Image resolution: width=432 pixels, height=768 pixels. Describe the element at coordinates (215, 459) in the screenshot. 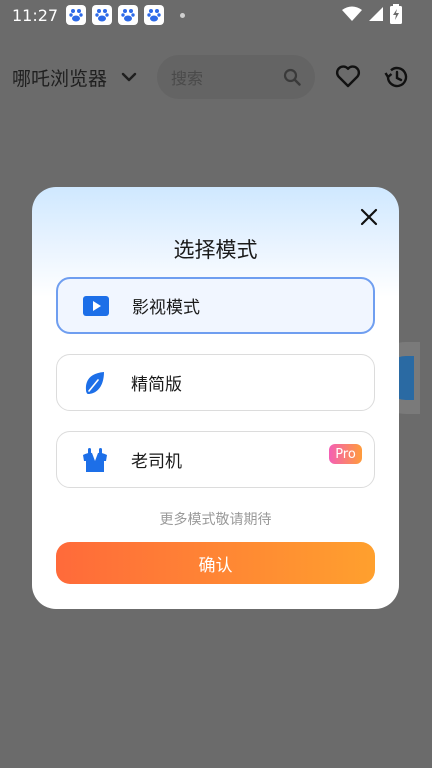

I see `option-senior-mode: 老司机 Pro` at that location.